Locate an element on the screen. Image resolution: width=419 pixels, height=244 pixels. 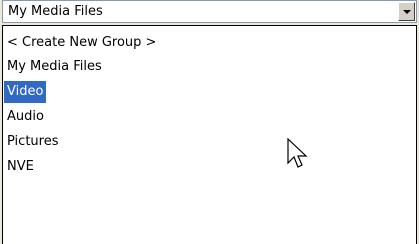
list-item-nve: NVE is located at coordinates (20, 167).